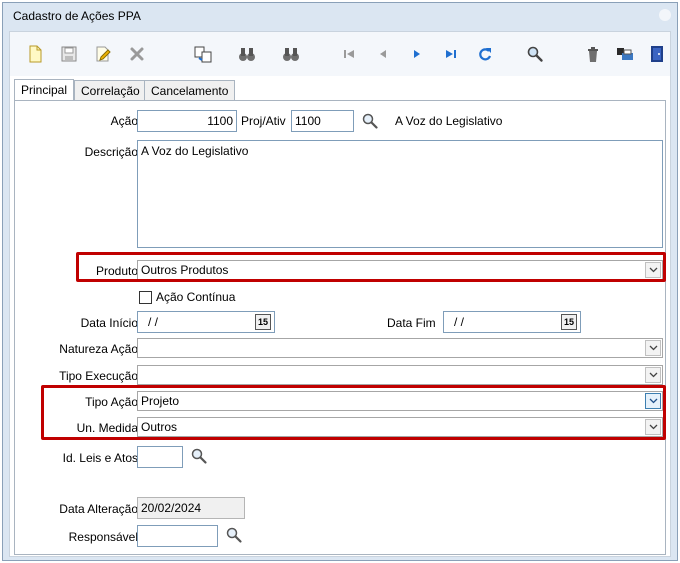 The image size is (680, 563). What do you see at coordinates (98, 376) in the screenshot?
I see `tipo-execucao-label: Tipo Execução` at bounding box center [98, 376].